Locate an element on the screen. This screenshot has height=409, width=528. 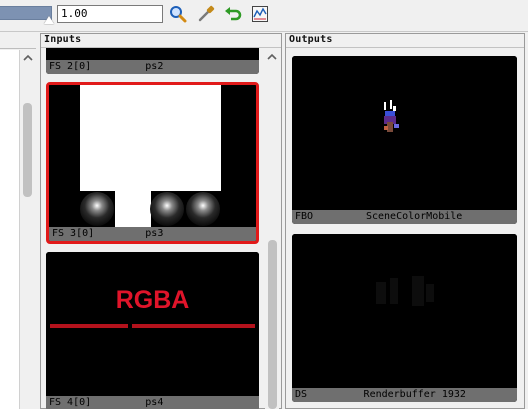
render-preview-ps3 is located at coordinates (152, 156).